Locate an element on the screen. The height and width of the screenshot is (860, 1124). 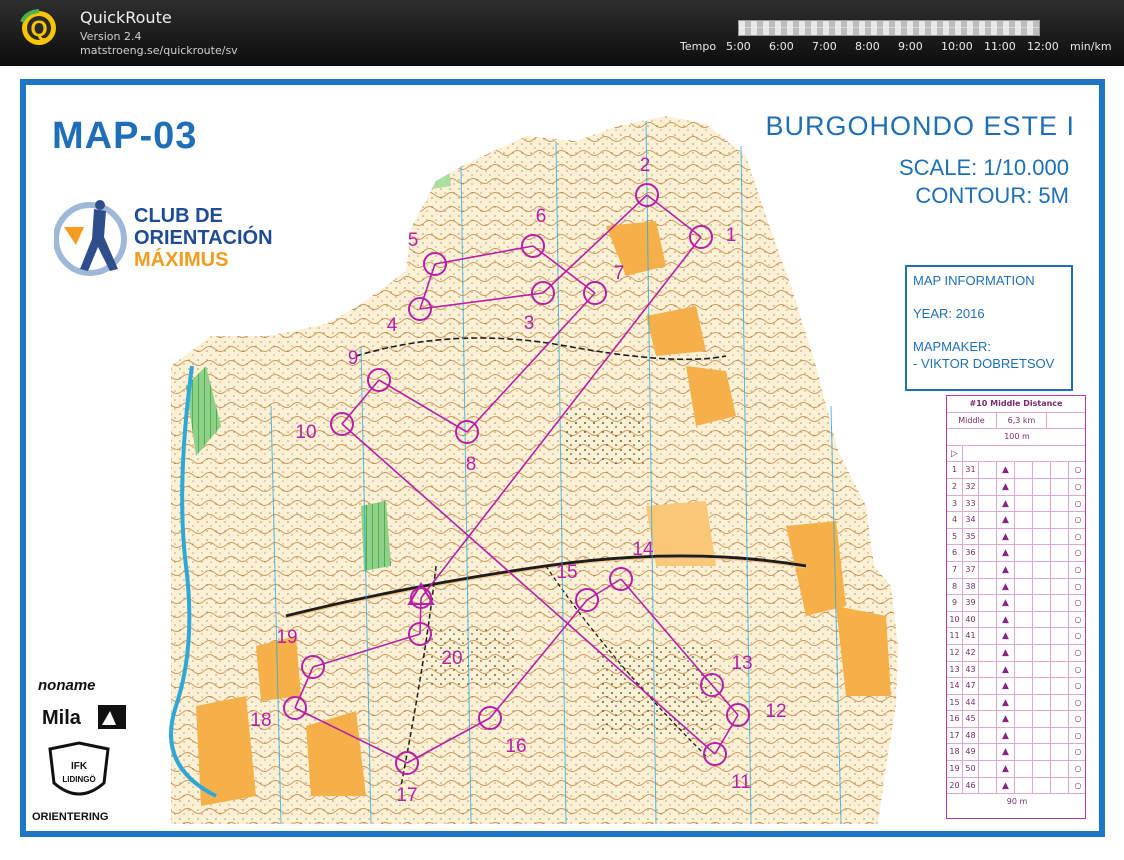
cd-row: 20 46 ▲ ○ is located at coordinates (1016, 786).